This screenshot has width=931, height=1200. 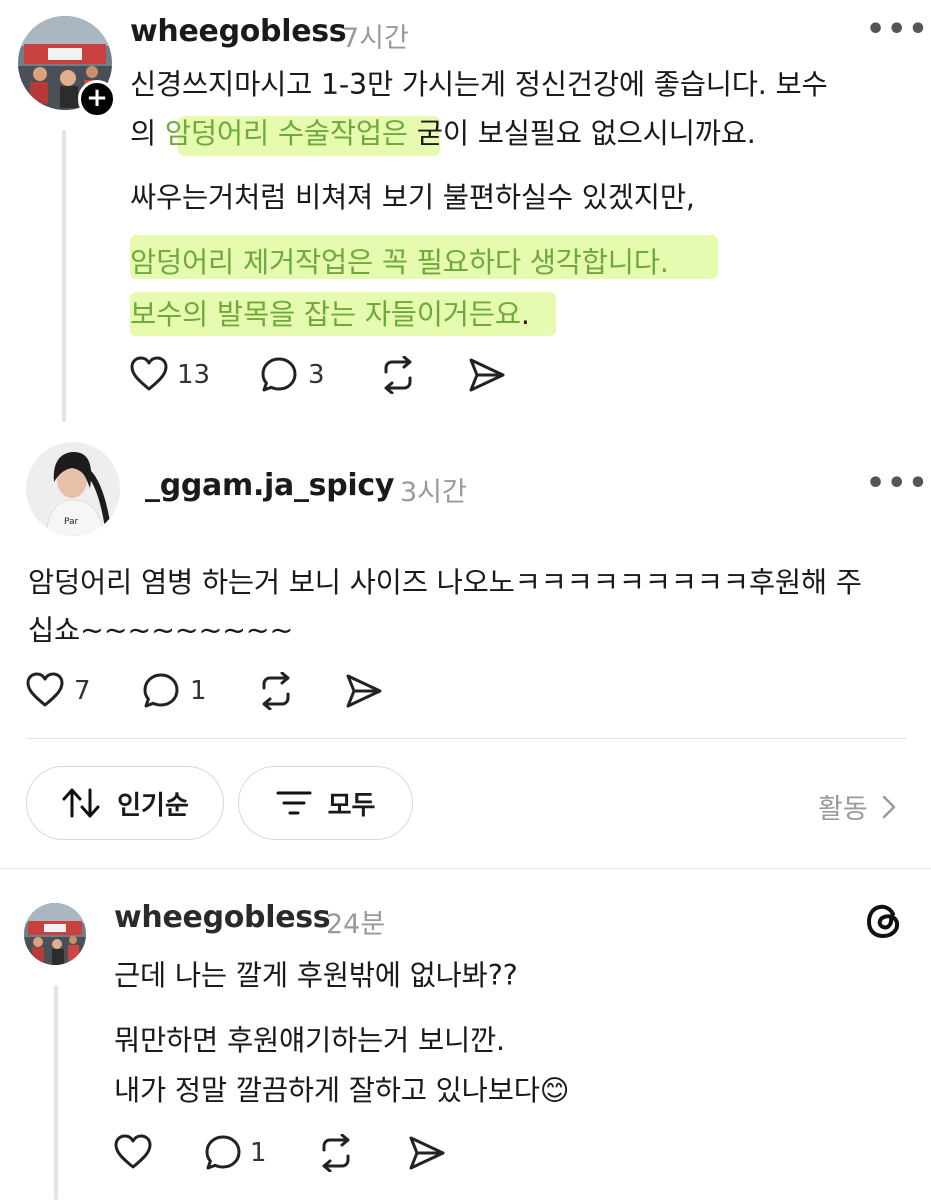 I want to click on comment-text-line: 신경쓰지마시고 1-3만 가시는게 정신건강에 좋습니다. 보수, so click(x=479, y=84).